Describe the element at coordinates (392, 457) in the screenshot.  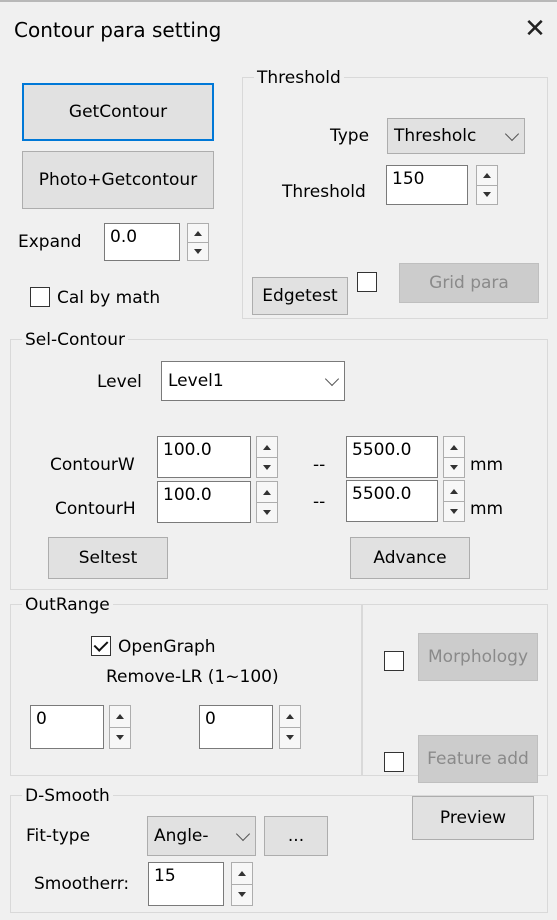
I see `contour-w-max-input: 5500.0` at that location.